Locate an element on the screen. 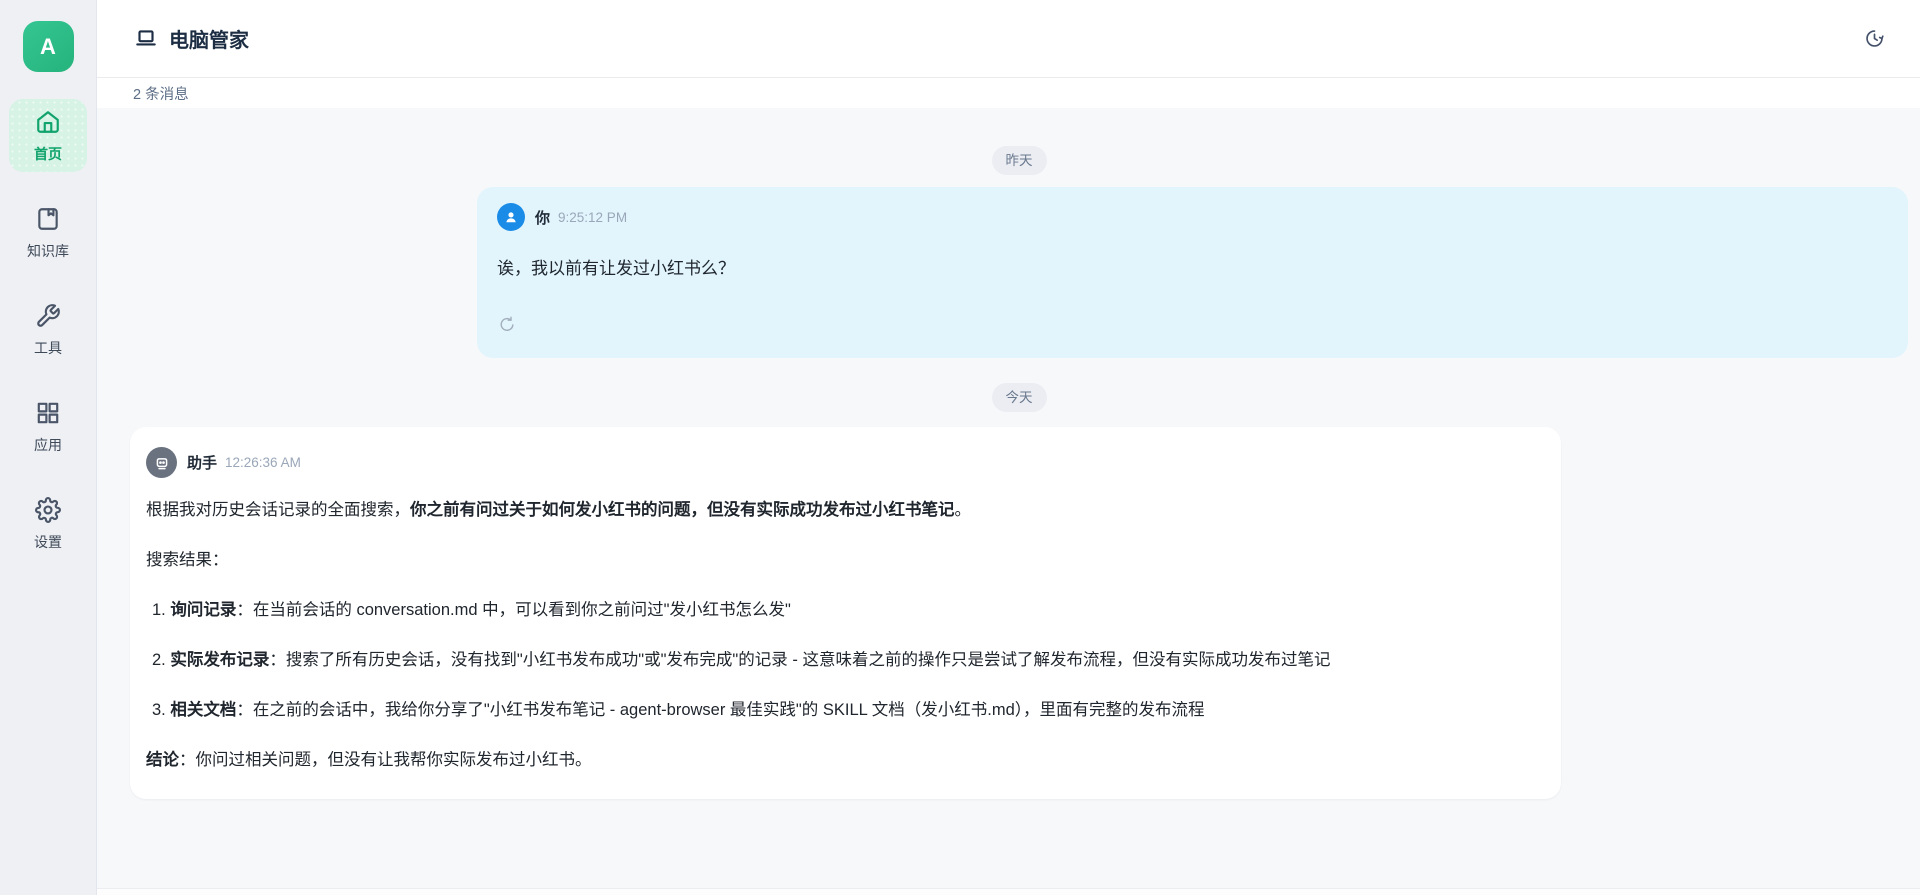  message-count: 2 条消息 is located at coordinates (1008, 93).